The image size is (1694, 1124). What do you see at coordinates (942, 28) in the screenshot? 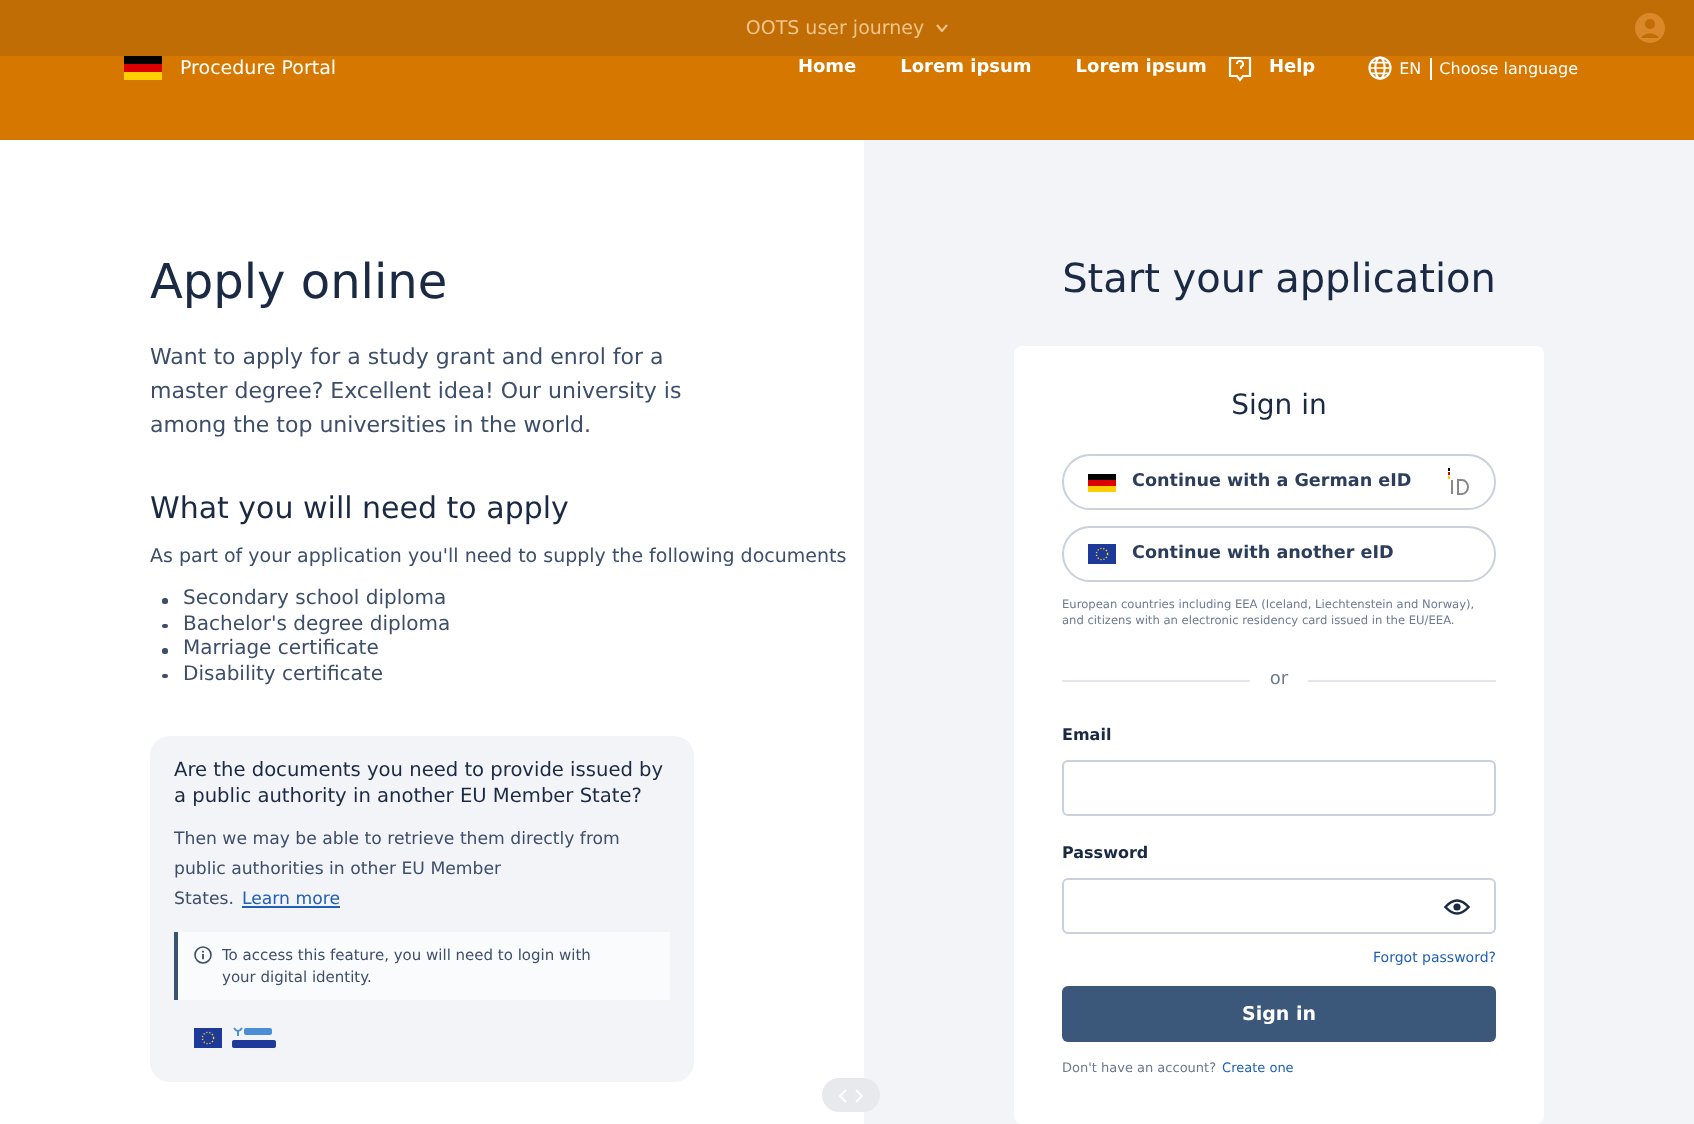
I see `caret-icon` at bounding box center [942, 28].